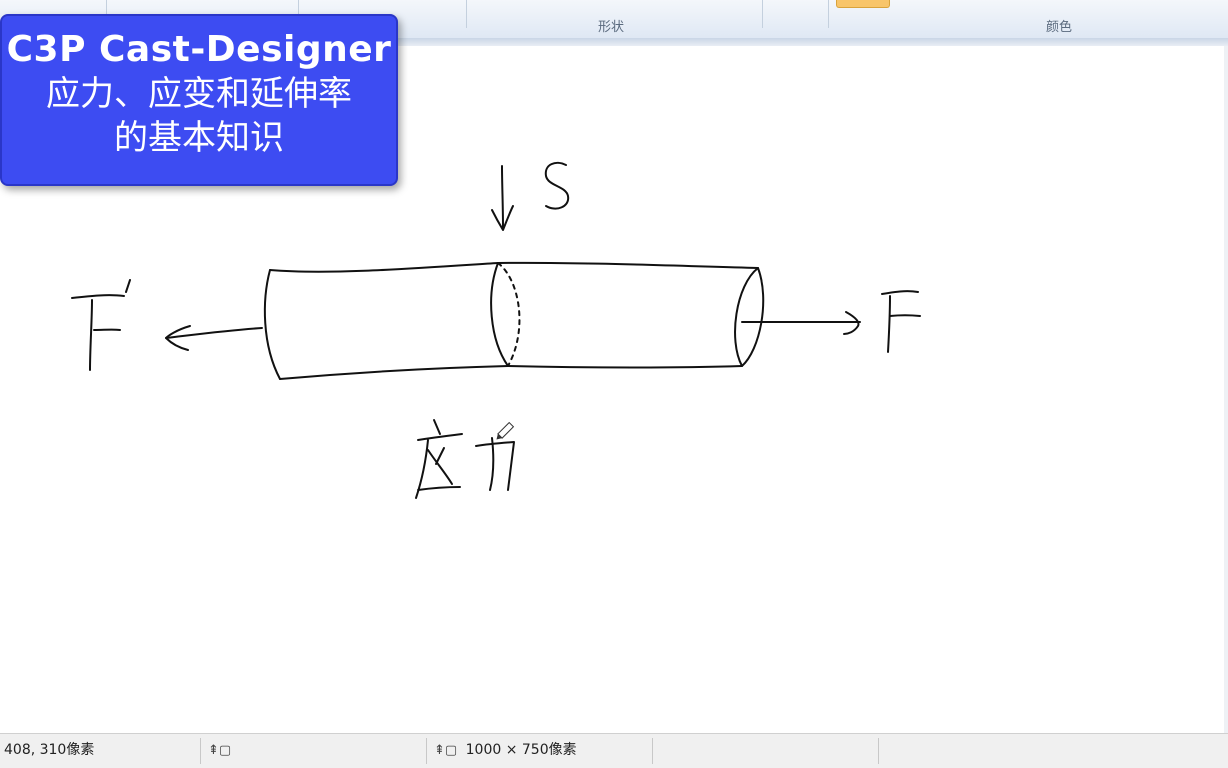 This screenshot has height=768, width=1228. I want to click on canvas-right-edge, so click(1226, 389).